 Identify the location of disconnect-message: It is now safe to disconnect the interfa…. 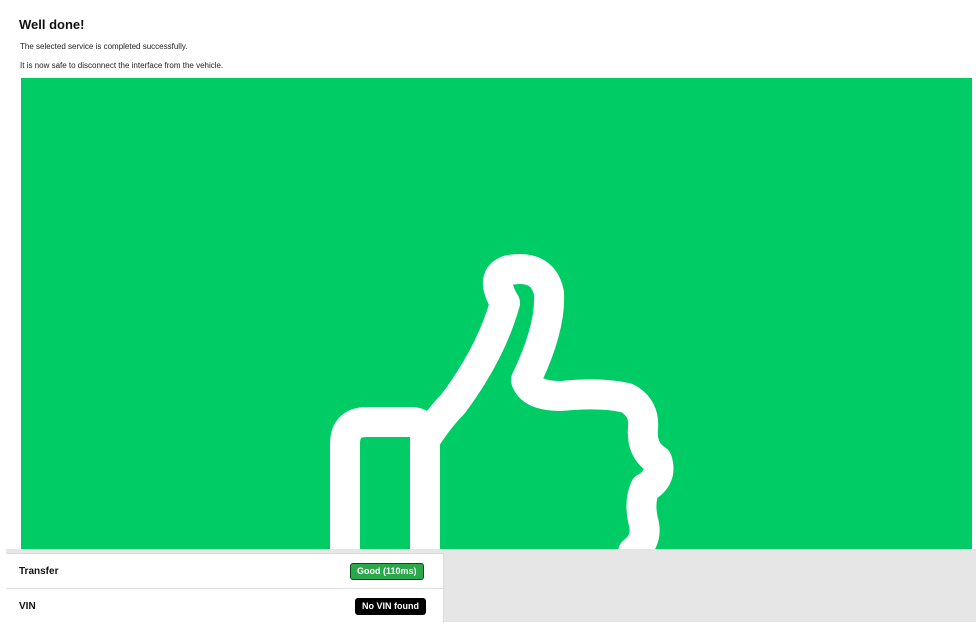
(122, 65).